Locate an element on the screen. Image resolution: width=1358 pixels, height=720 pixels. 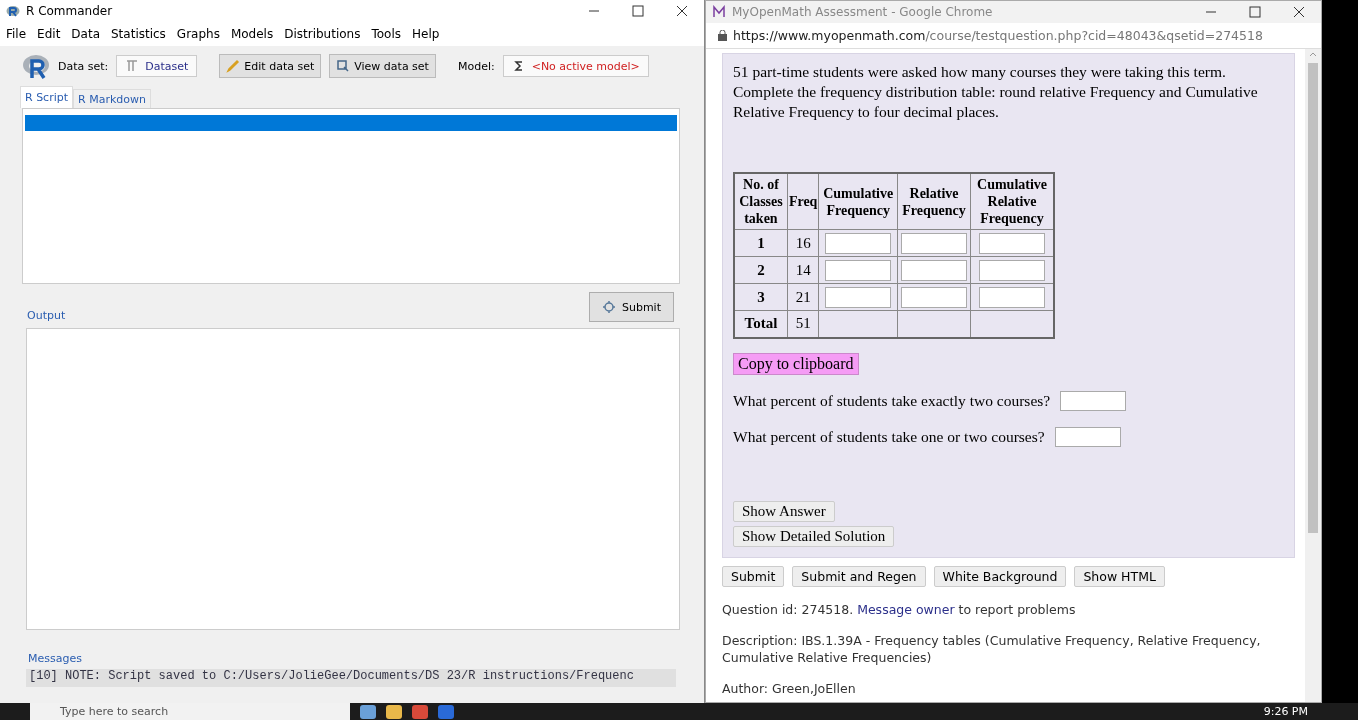
copy-to-clipboard-button: Copy to clipboard is located at coordinates (796, 363).